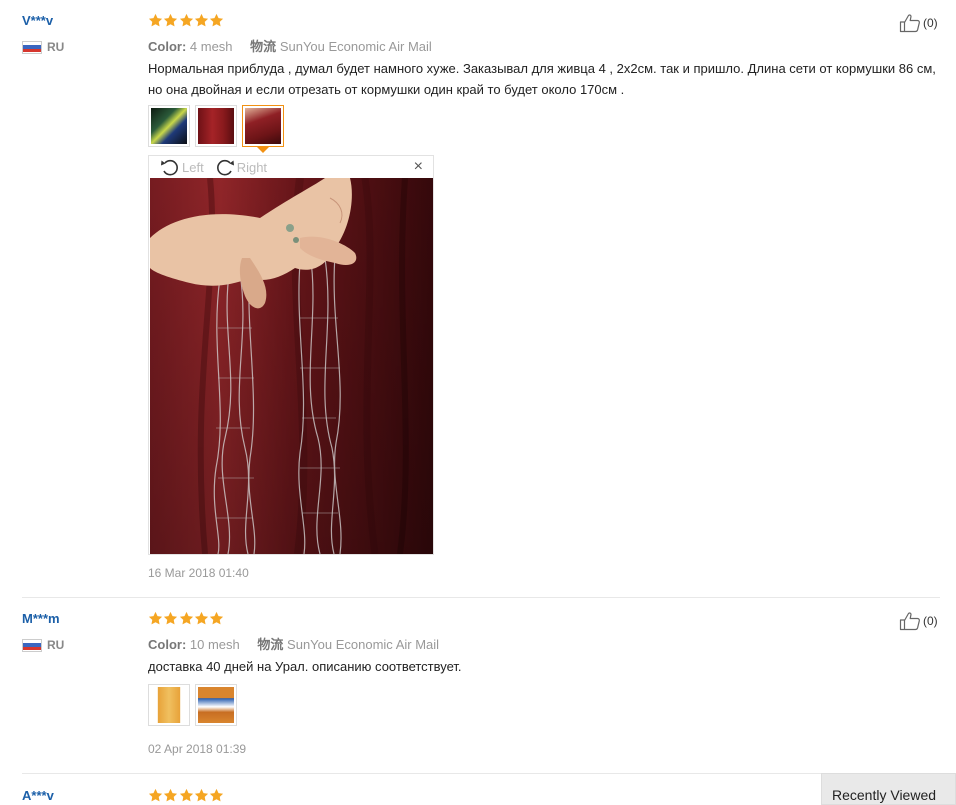  I want to click on rotate-right-icon, so click(225, 167).